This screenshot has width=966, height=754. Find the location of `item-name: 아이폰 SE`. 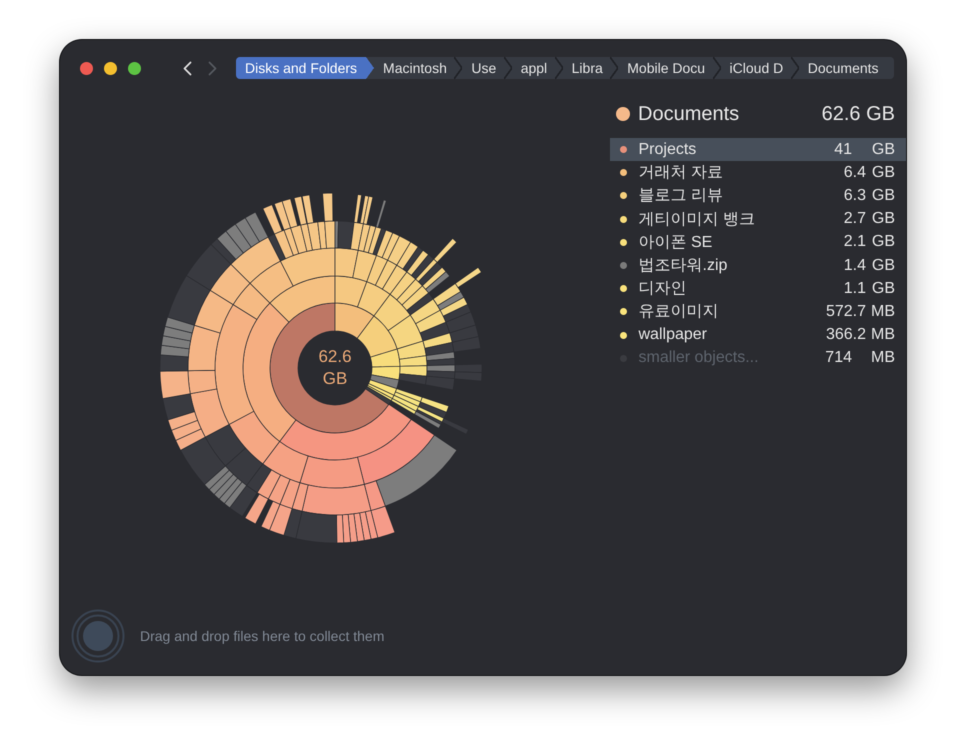

item-name: 아이폰 SE is located at coordinates (676, 242).